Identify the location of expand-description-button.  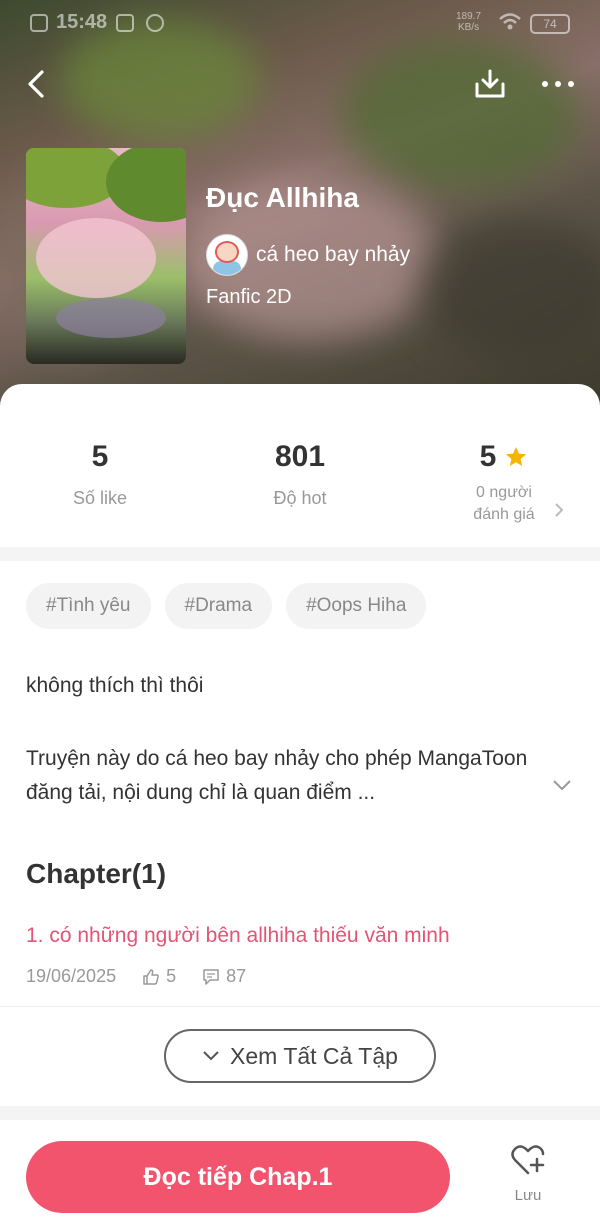
(562, 787).